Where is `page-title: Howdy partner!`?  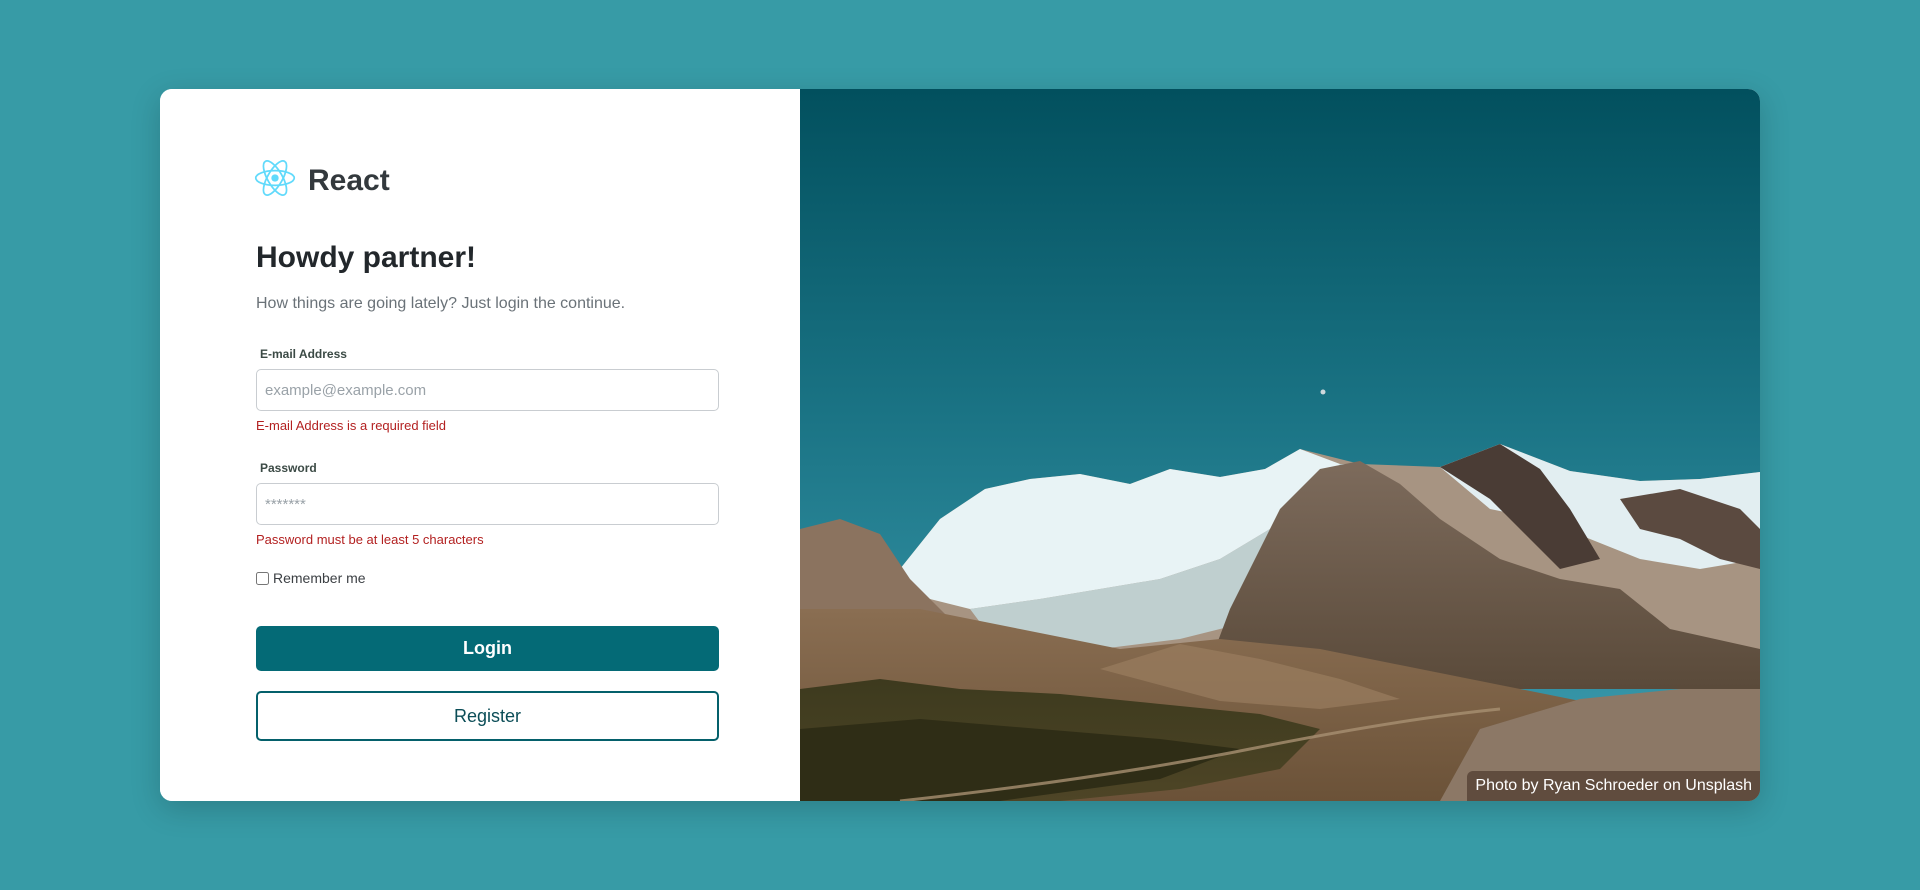 page-title: Howdy partner! is located at coordinates (366, 257).